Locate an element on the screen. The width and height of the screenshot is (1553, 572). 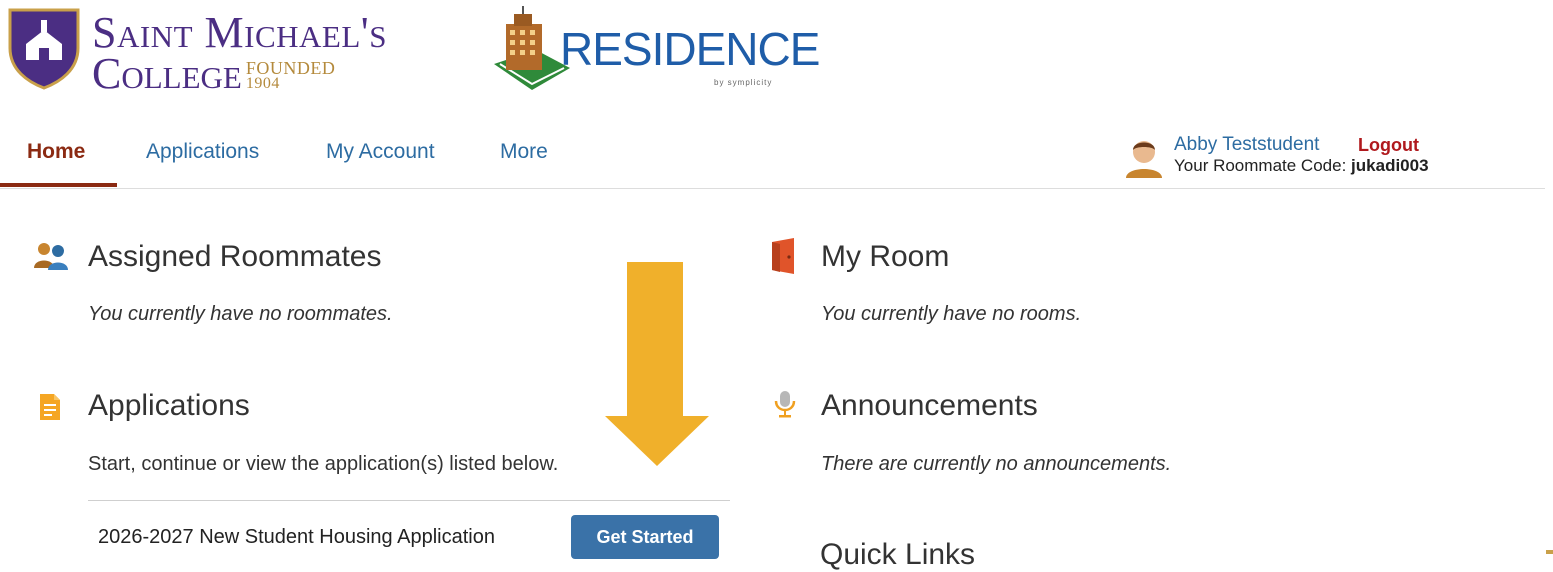
nav-active-indicator is located at coordinates (58, 185).